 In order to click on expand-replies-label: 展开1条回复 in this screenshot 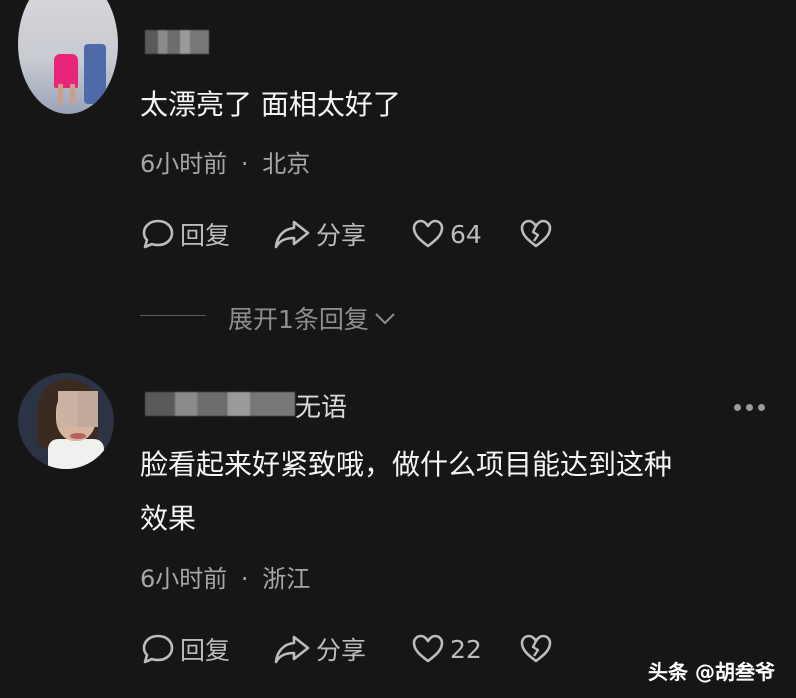, I will do `click(298, 319)`.